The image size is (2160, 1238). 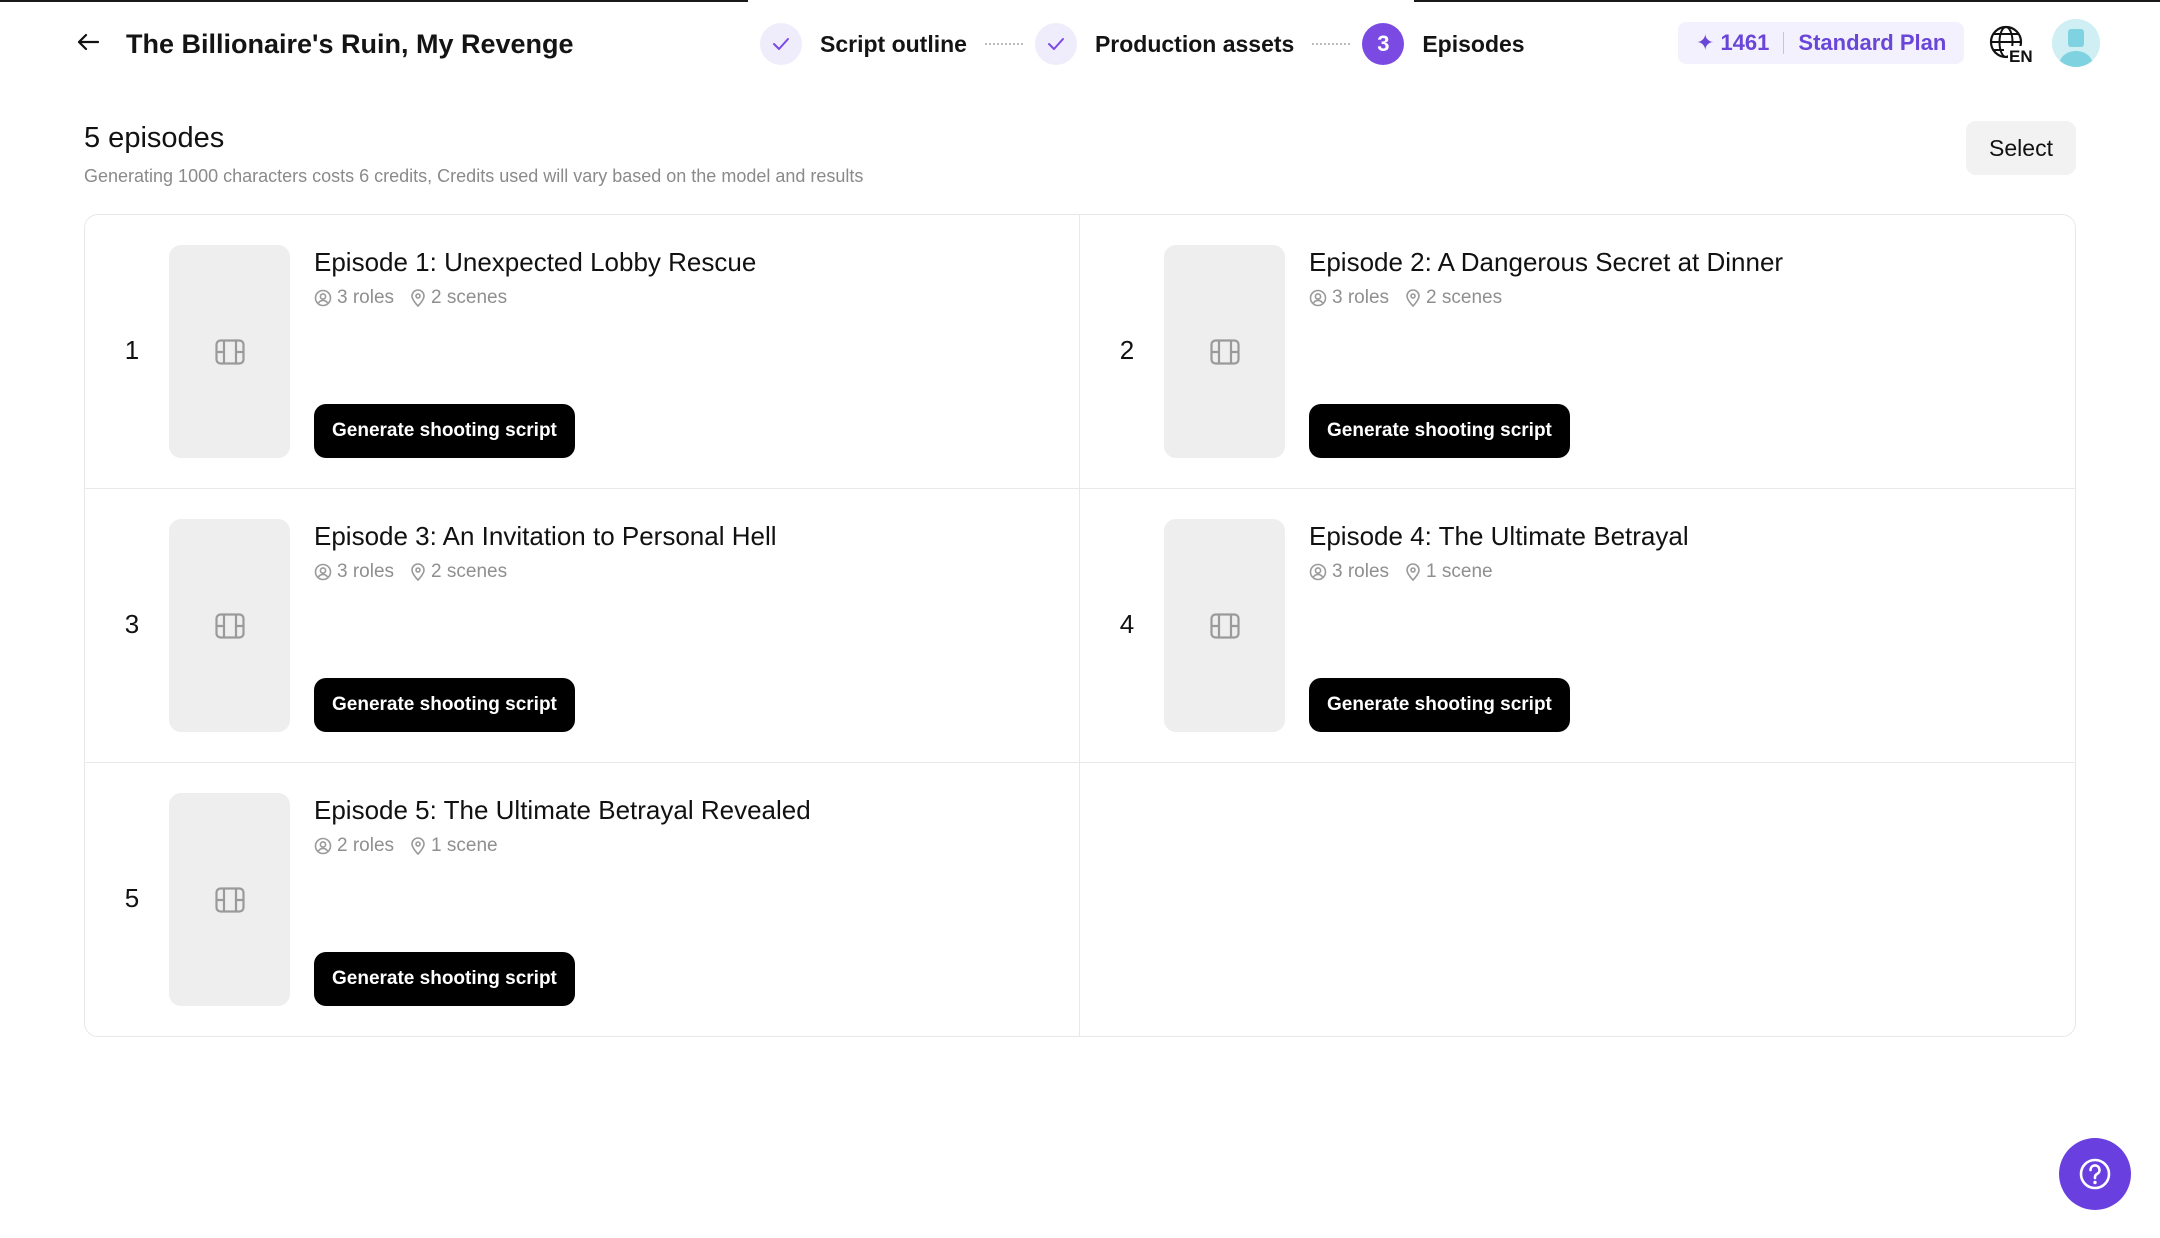 I want to click on episode-number: 4, so click(x=1127, y=624).